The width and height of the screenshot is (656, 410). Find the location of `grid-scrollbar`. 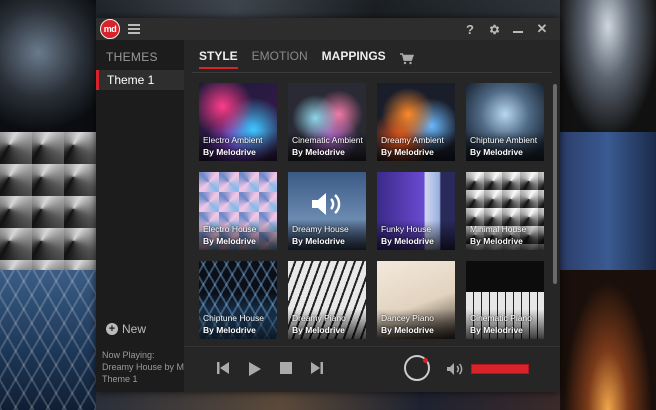

grid-scrollbar is located at coordinates (555, 184).